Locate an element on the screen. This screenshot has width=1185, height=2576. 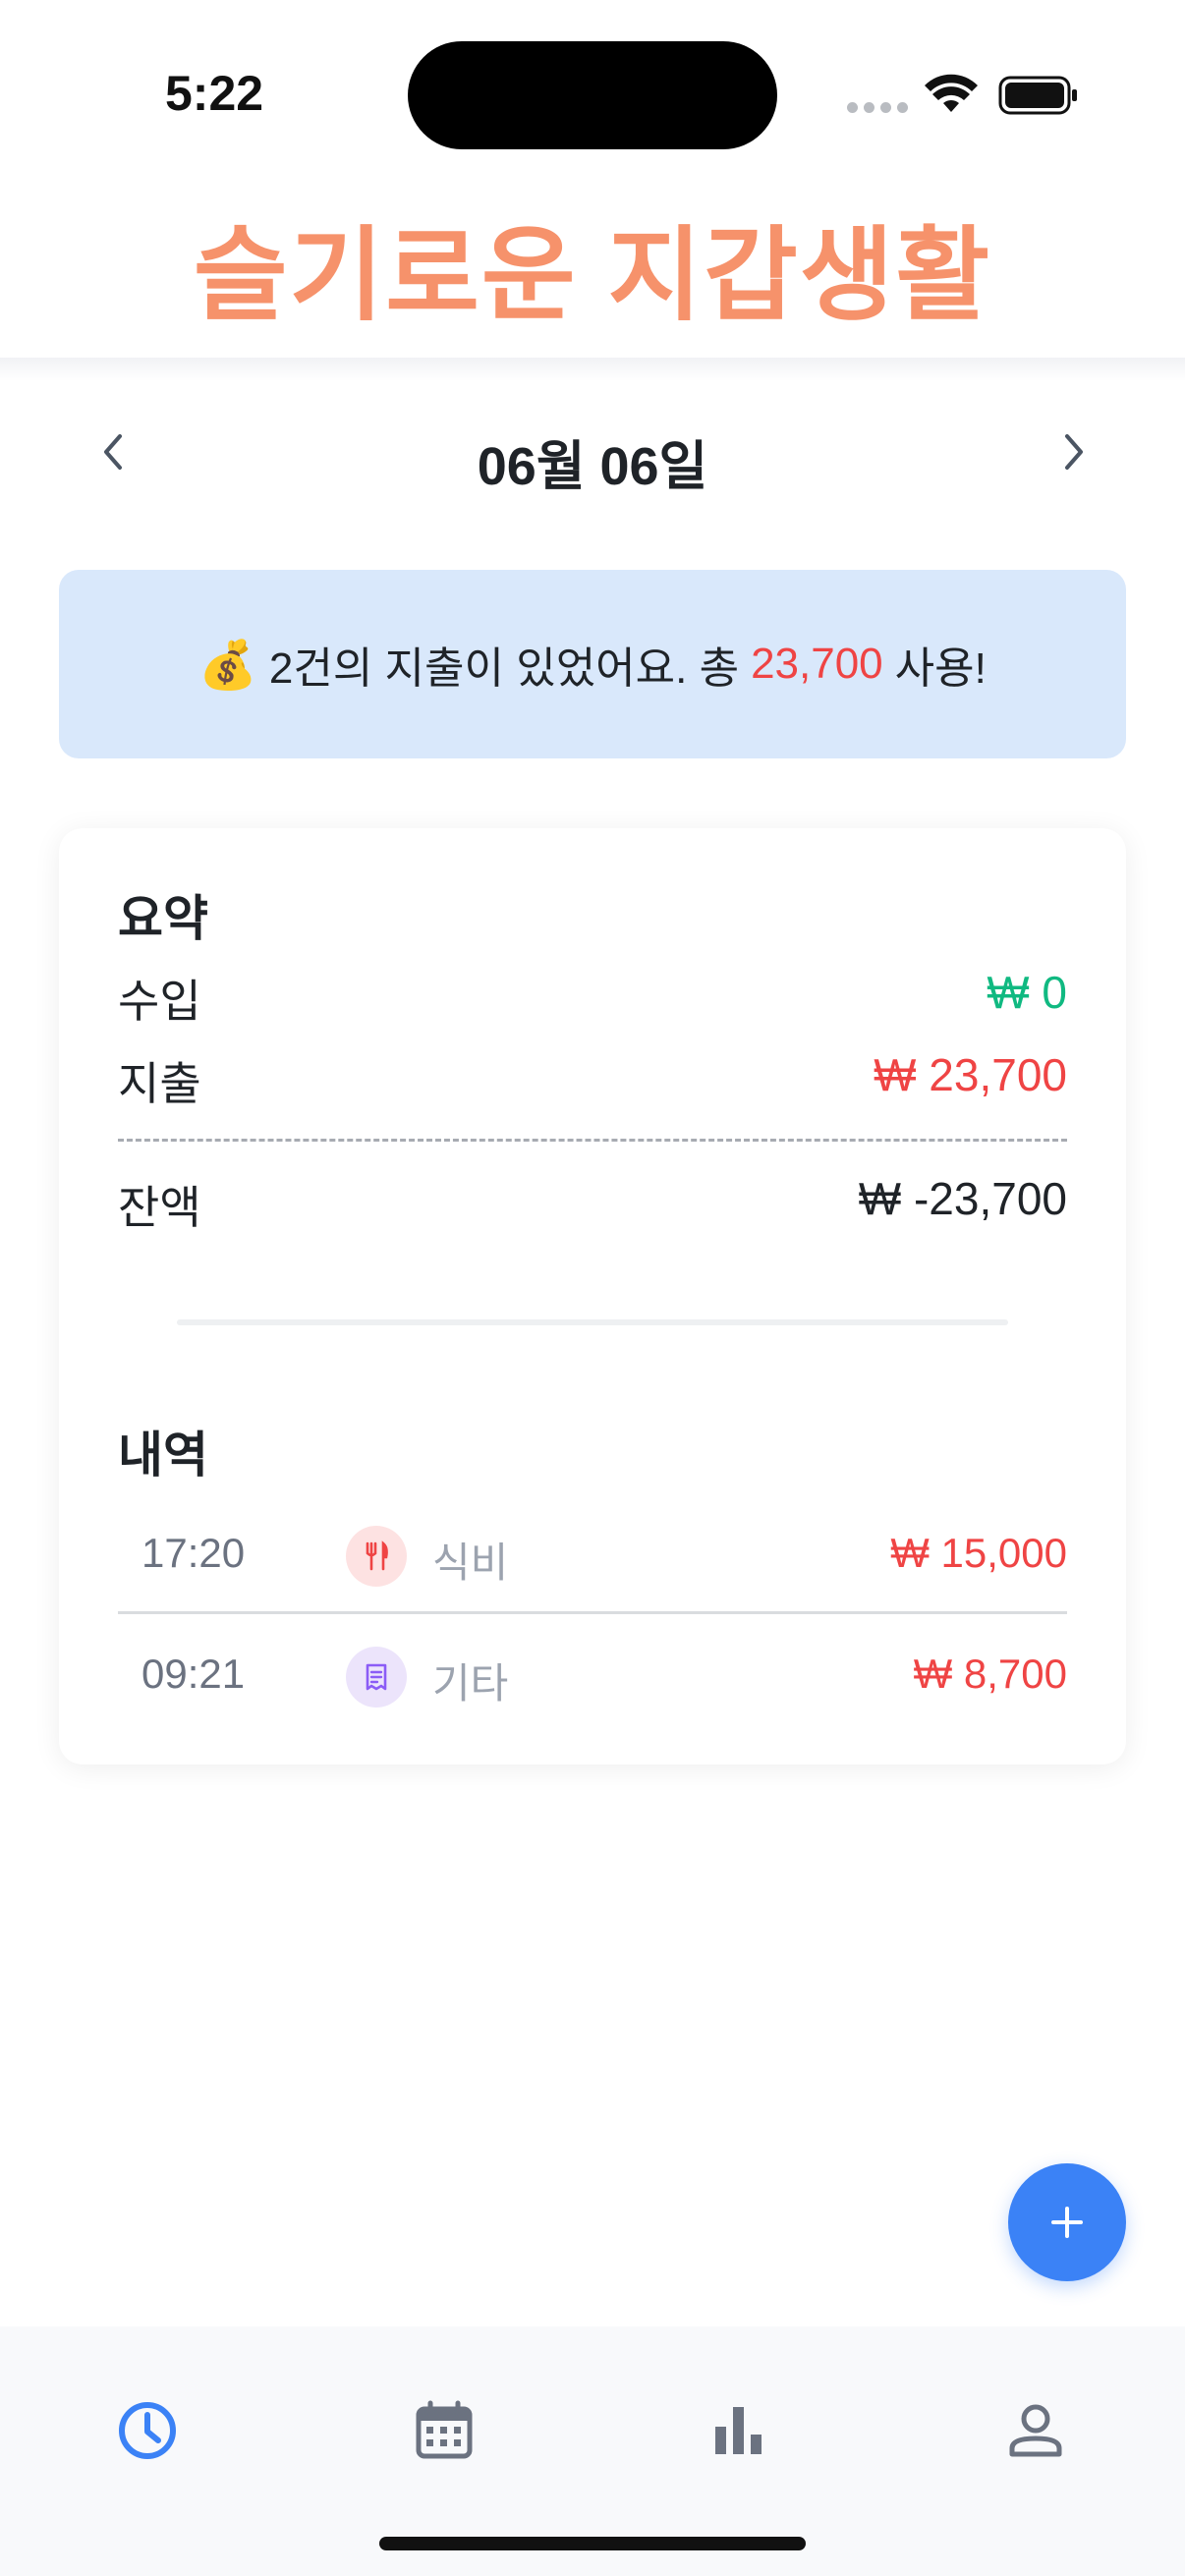
plus-icon is located at coordinates (1067, 2222).